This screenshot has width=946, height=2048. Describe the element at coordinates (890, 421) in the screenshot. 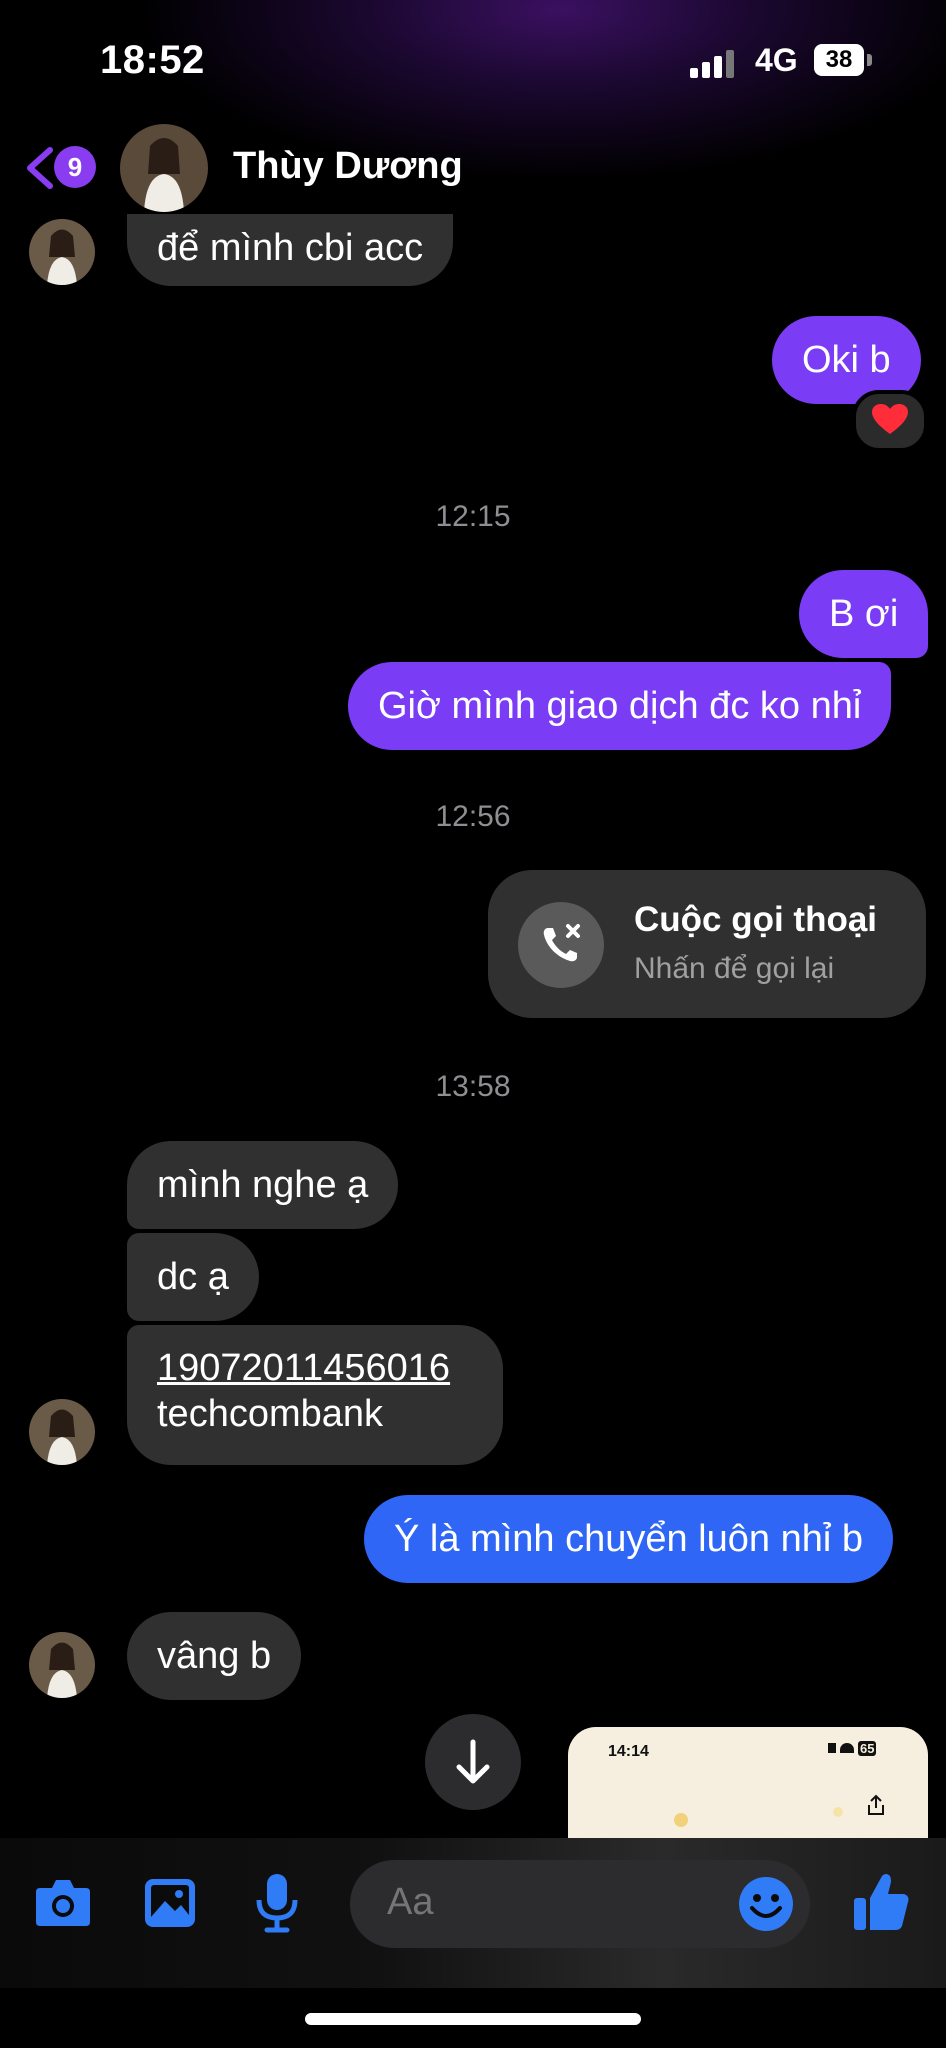

I see `heart-reaction-icon` at that location.